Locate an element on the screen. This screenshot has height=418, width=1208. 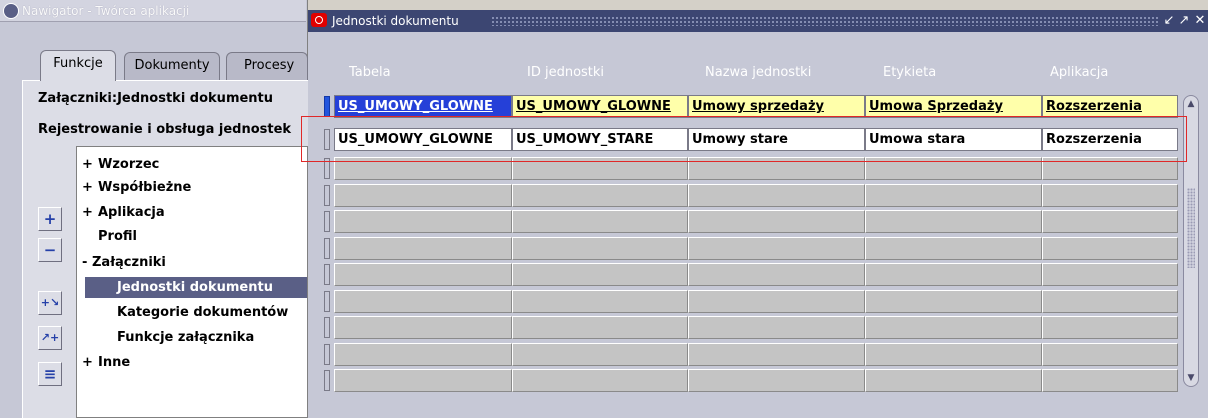
collapse-all-icon: ≡ is located at coordinates (50, 374).